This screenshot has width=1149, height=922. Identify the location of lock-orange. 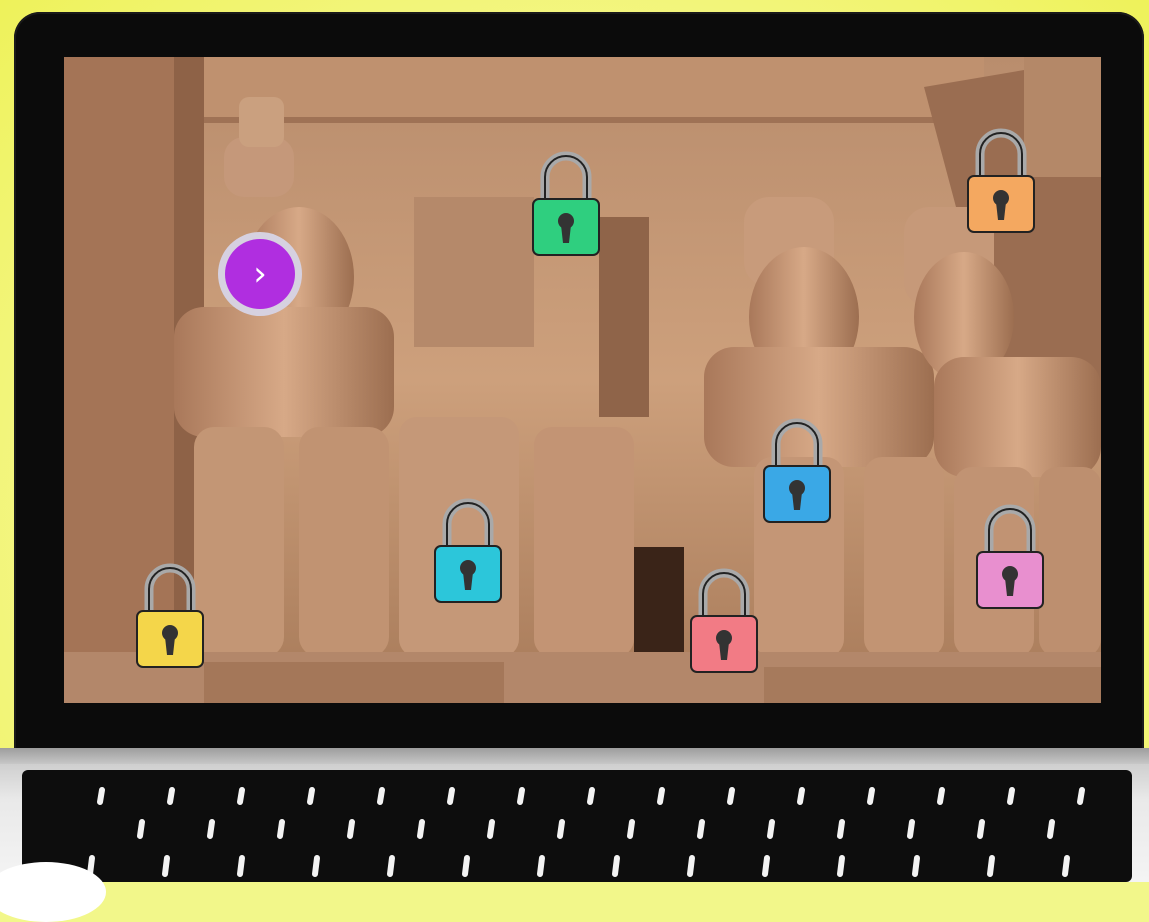
(1001, 179).